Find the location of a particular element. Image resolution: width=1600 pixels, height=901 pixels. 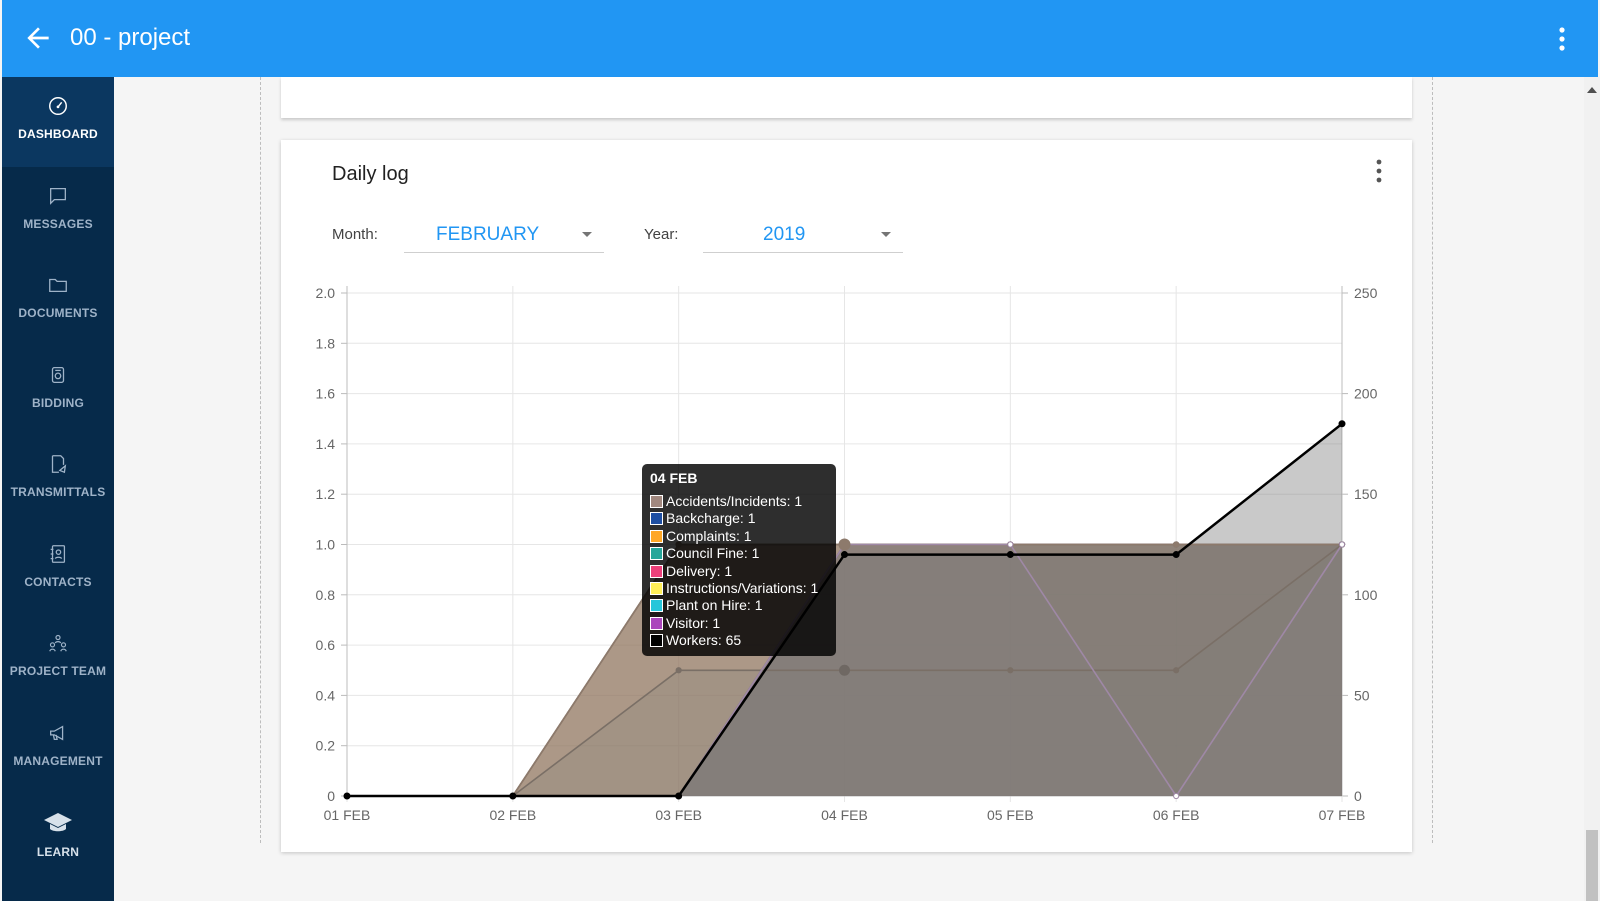

tooltip-row: Council Fine: 1 is located at coordinates (704, 553).